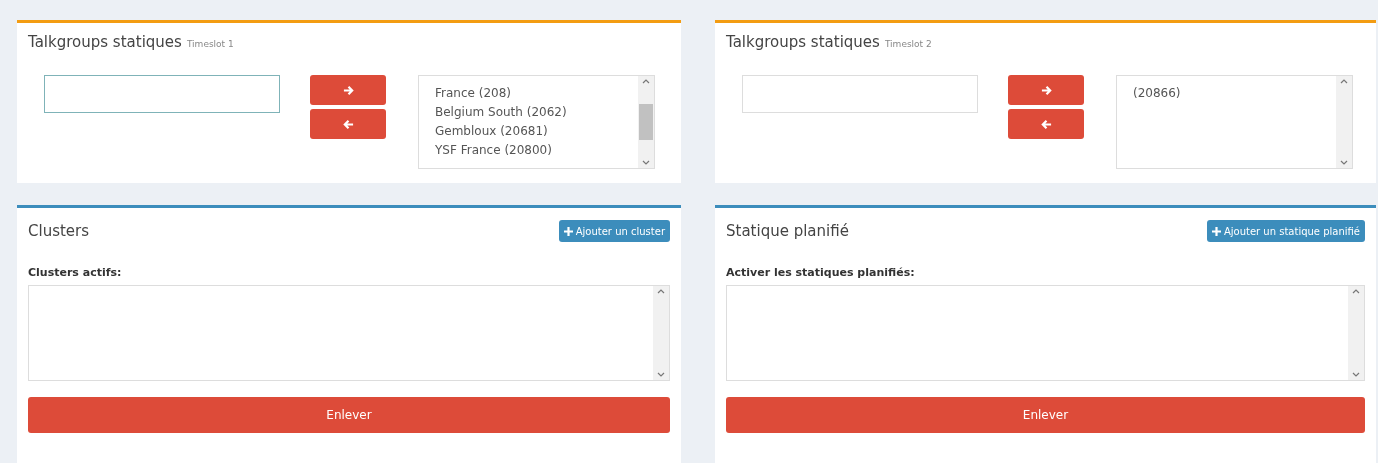  What do you see at coordinates (536, 150) in the screenshot?
I see `list-item: YSF France (20800)` at bounding box center [536, 150].